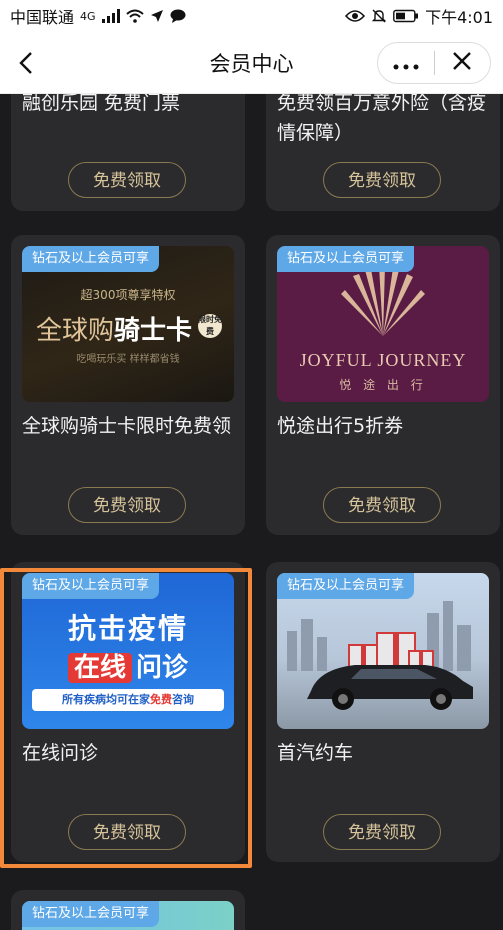 The height and width of the screenshot is (930, 503). What do you see at coordinates (355, 16) in the screenshot?
I see `eye-icon` at bounding box center [355, 16].